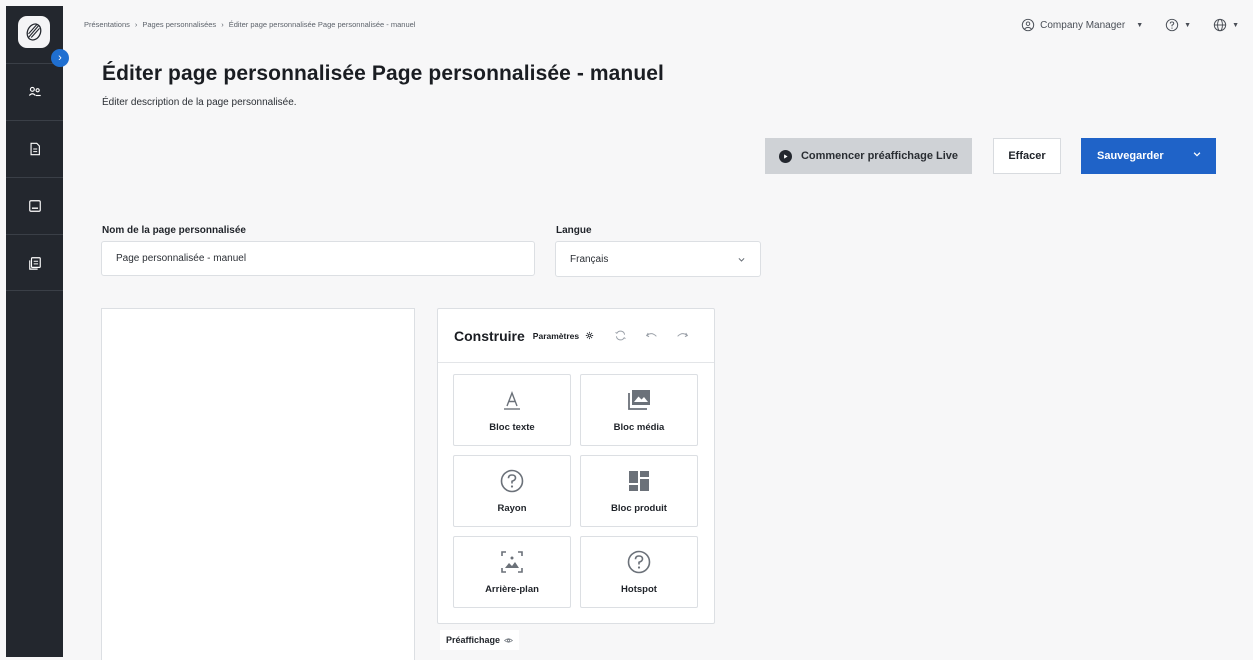 This screenshot has width=1253, height=660. I want to click on sidebar-item-media, so click(34, 205).